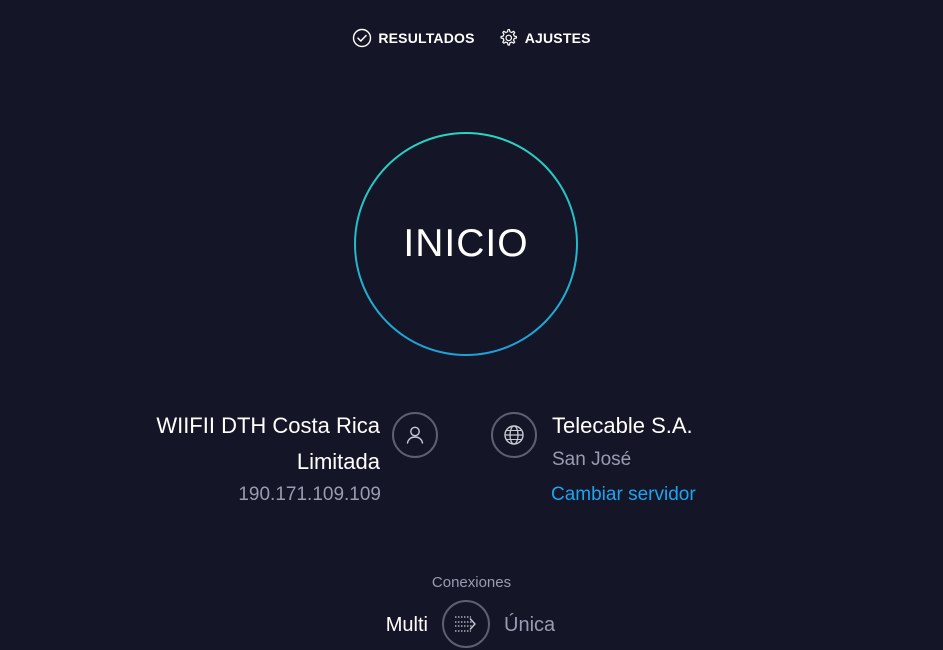  Describe the element at coordinates (415, 435) in the screenshot. I see `user-icon` at that location.